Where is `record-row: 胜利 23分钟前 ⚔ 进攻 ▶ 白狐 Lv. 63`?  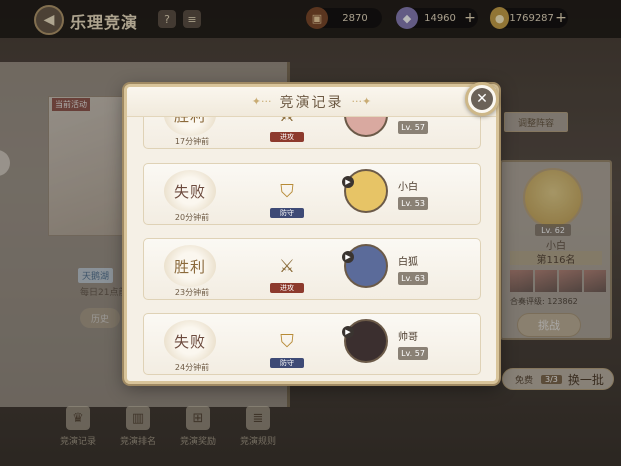
record-row: 胜利 23分钟前 ⚔ 进攻 ▶ 白狐 Lv. 63 is located at coordinates (312, 269).